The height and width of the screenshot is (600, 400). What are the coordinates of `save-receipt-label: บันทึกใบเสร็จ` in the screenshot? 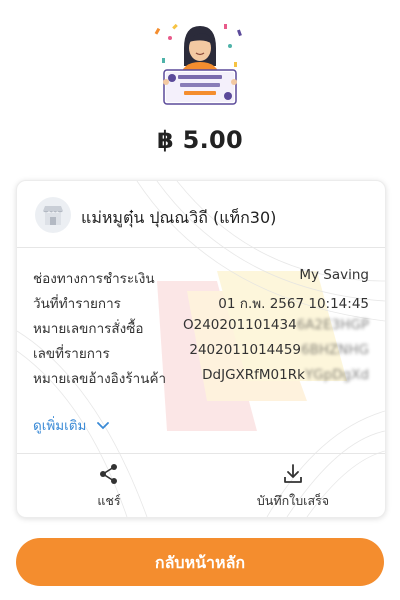 It's located at (293, 500).